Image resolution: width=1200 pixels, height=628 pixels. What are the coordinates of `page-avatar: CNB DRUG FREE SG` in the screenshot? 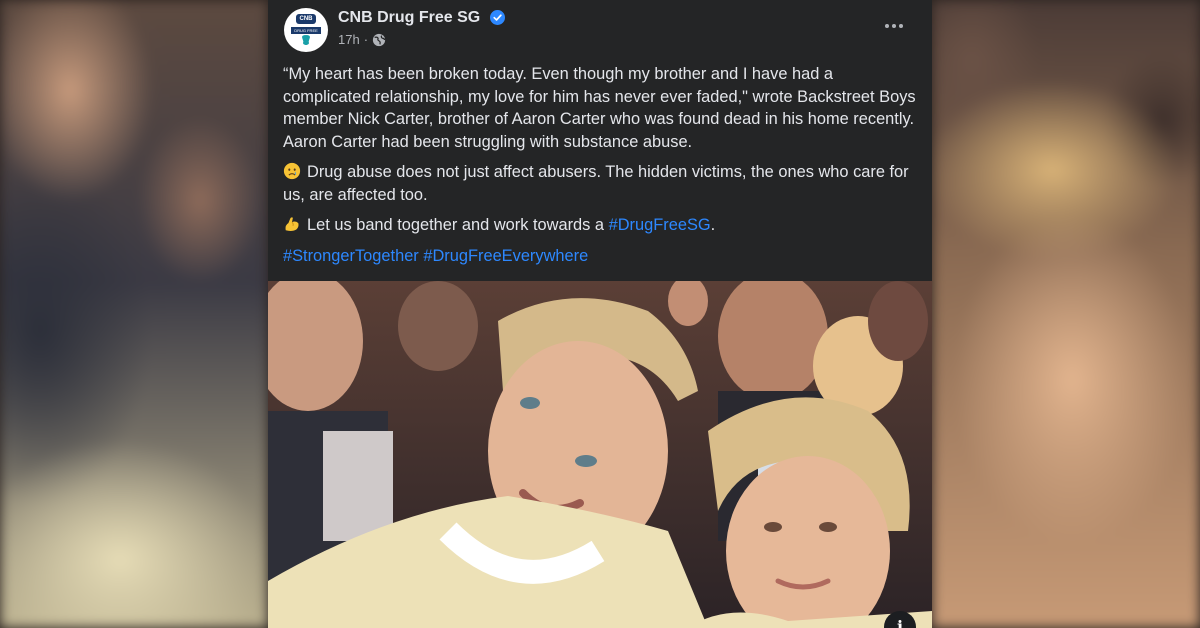 It's located at (306, 30).